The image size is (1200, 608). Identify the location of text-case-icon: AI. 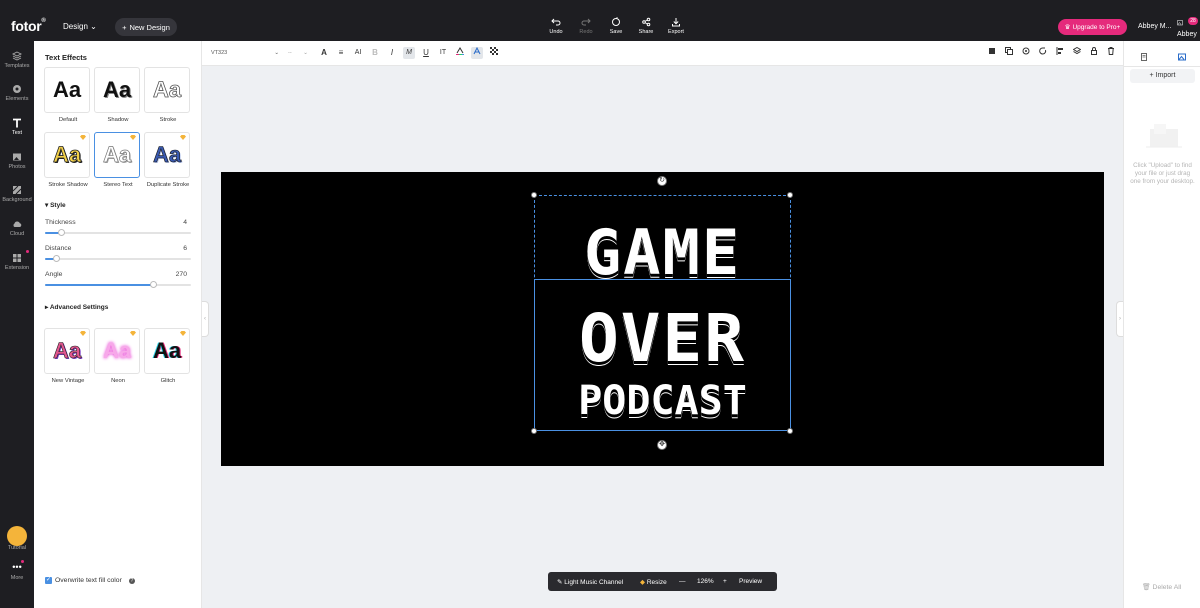
(358, 53).